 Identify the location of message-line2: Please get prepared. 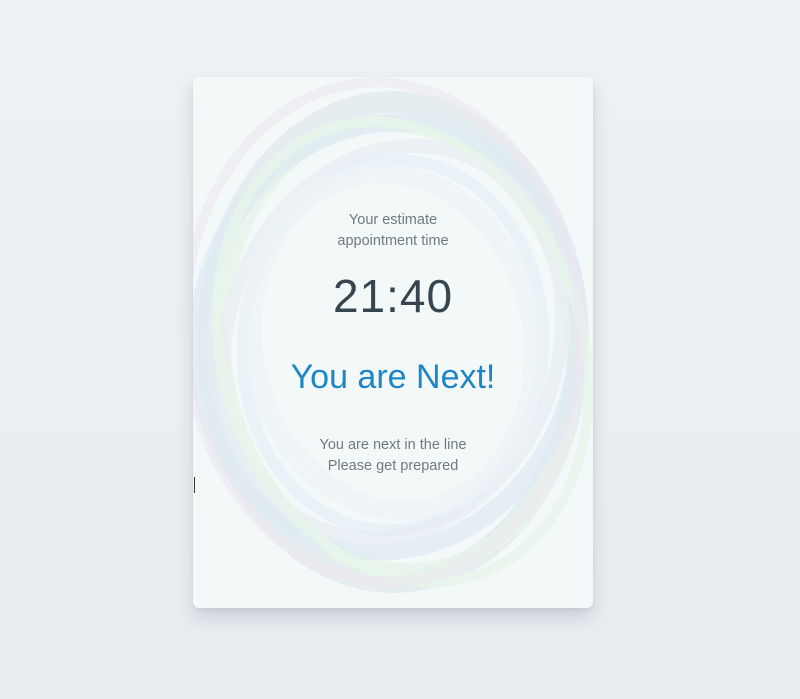
(393, 466).